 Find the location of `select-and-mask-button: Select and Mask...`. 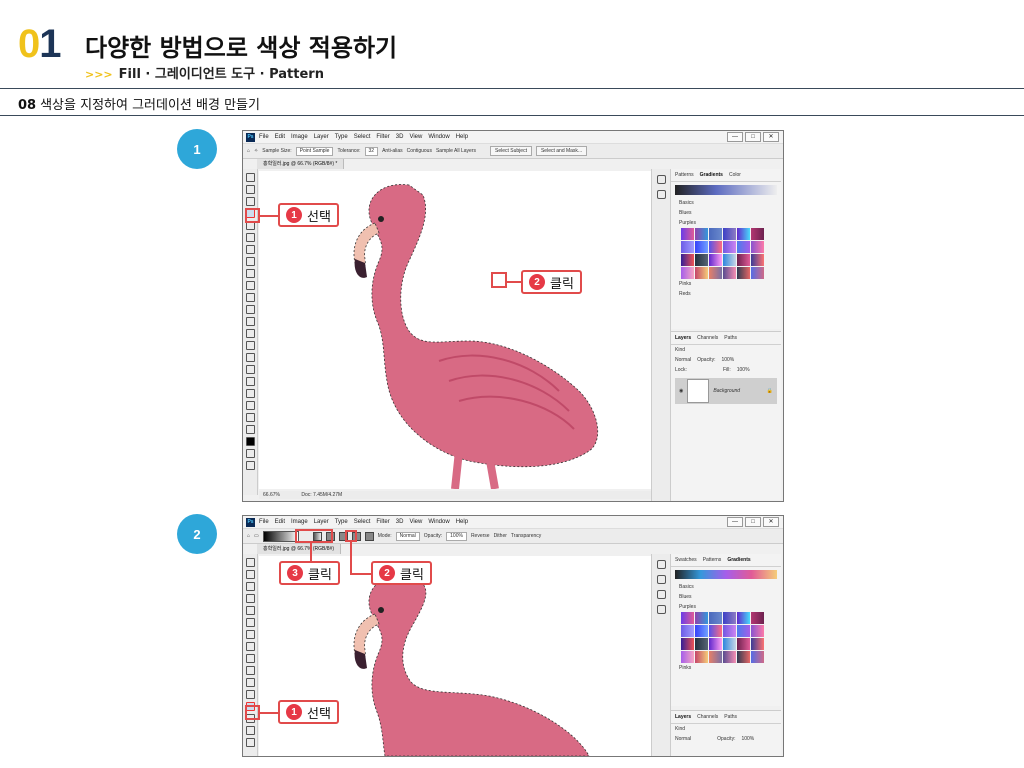

select-and-mask-button: Select and Mask... is located at coordinates (561, 151).